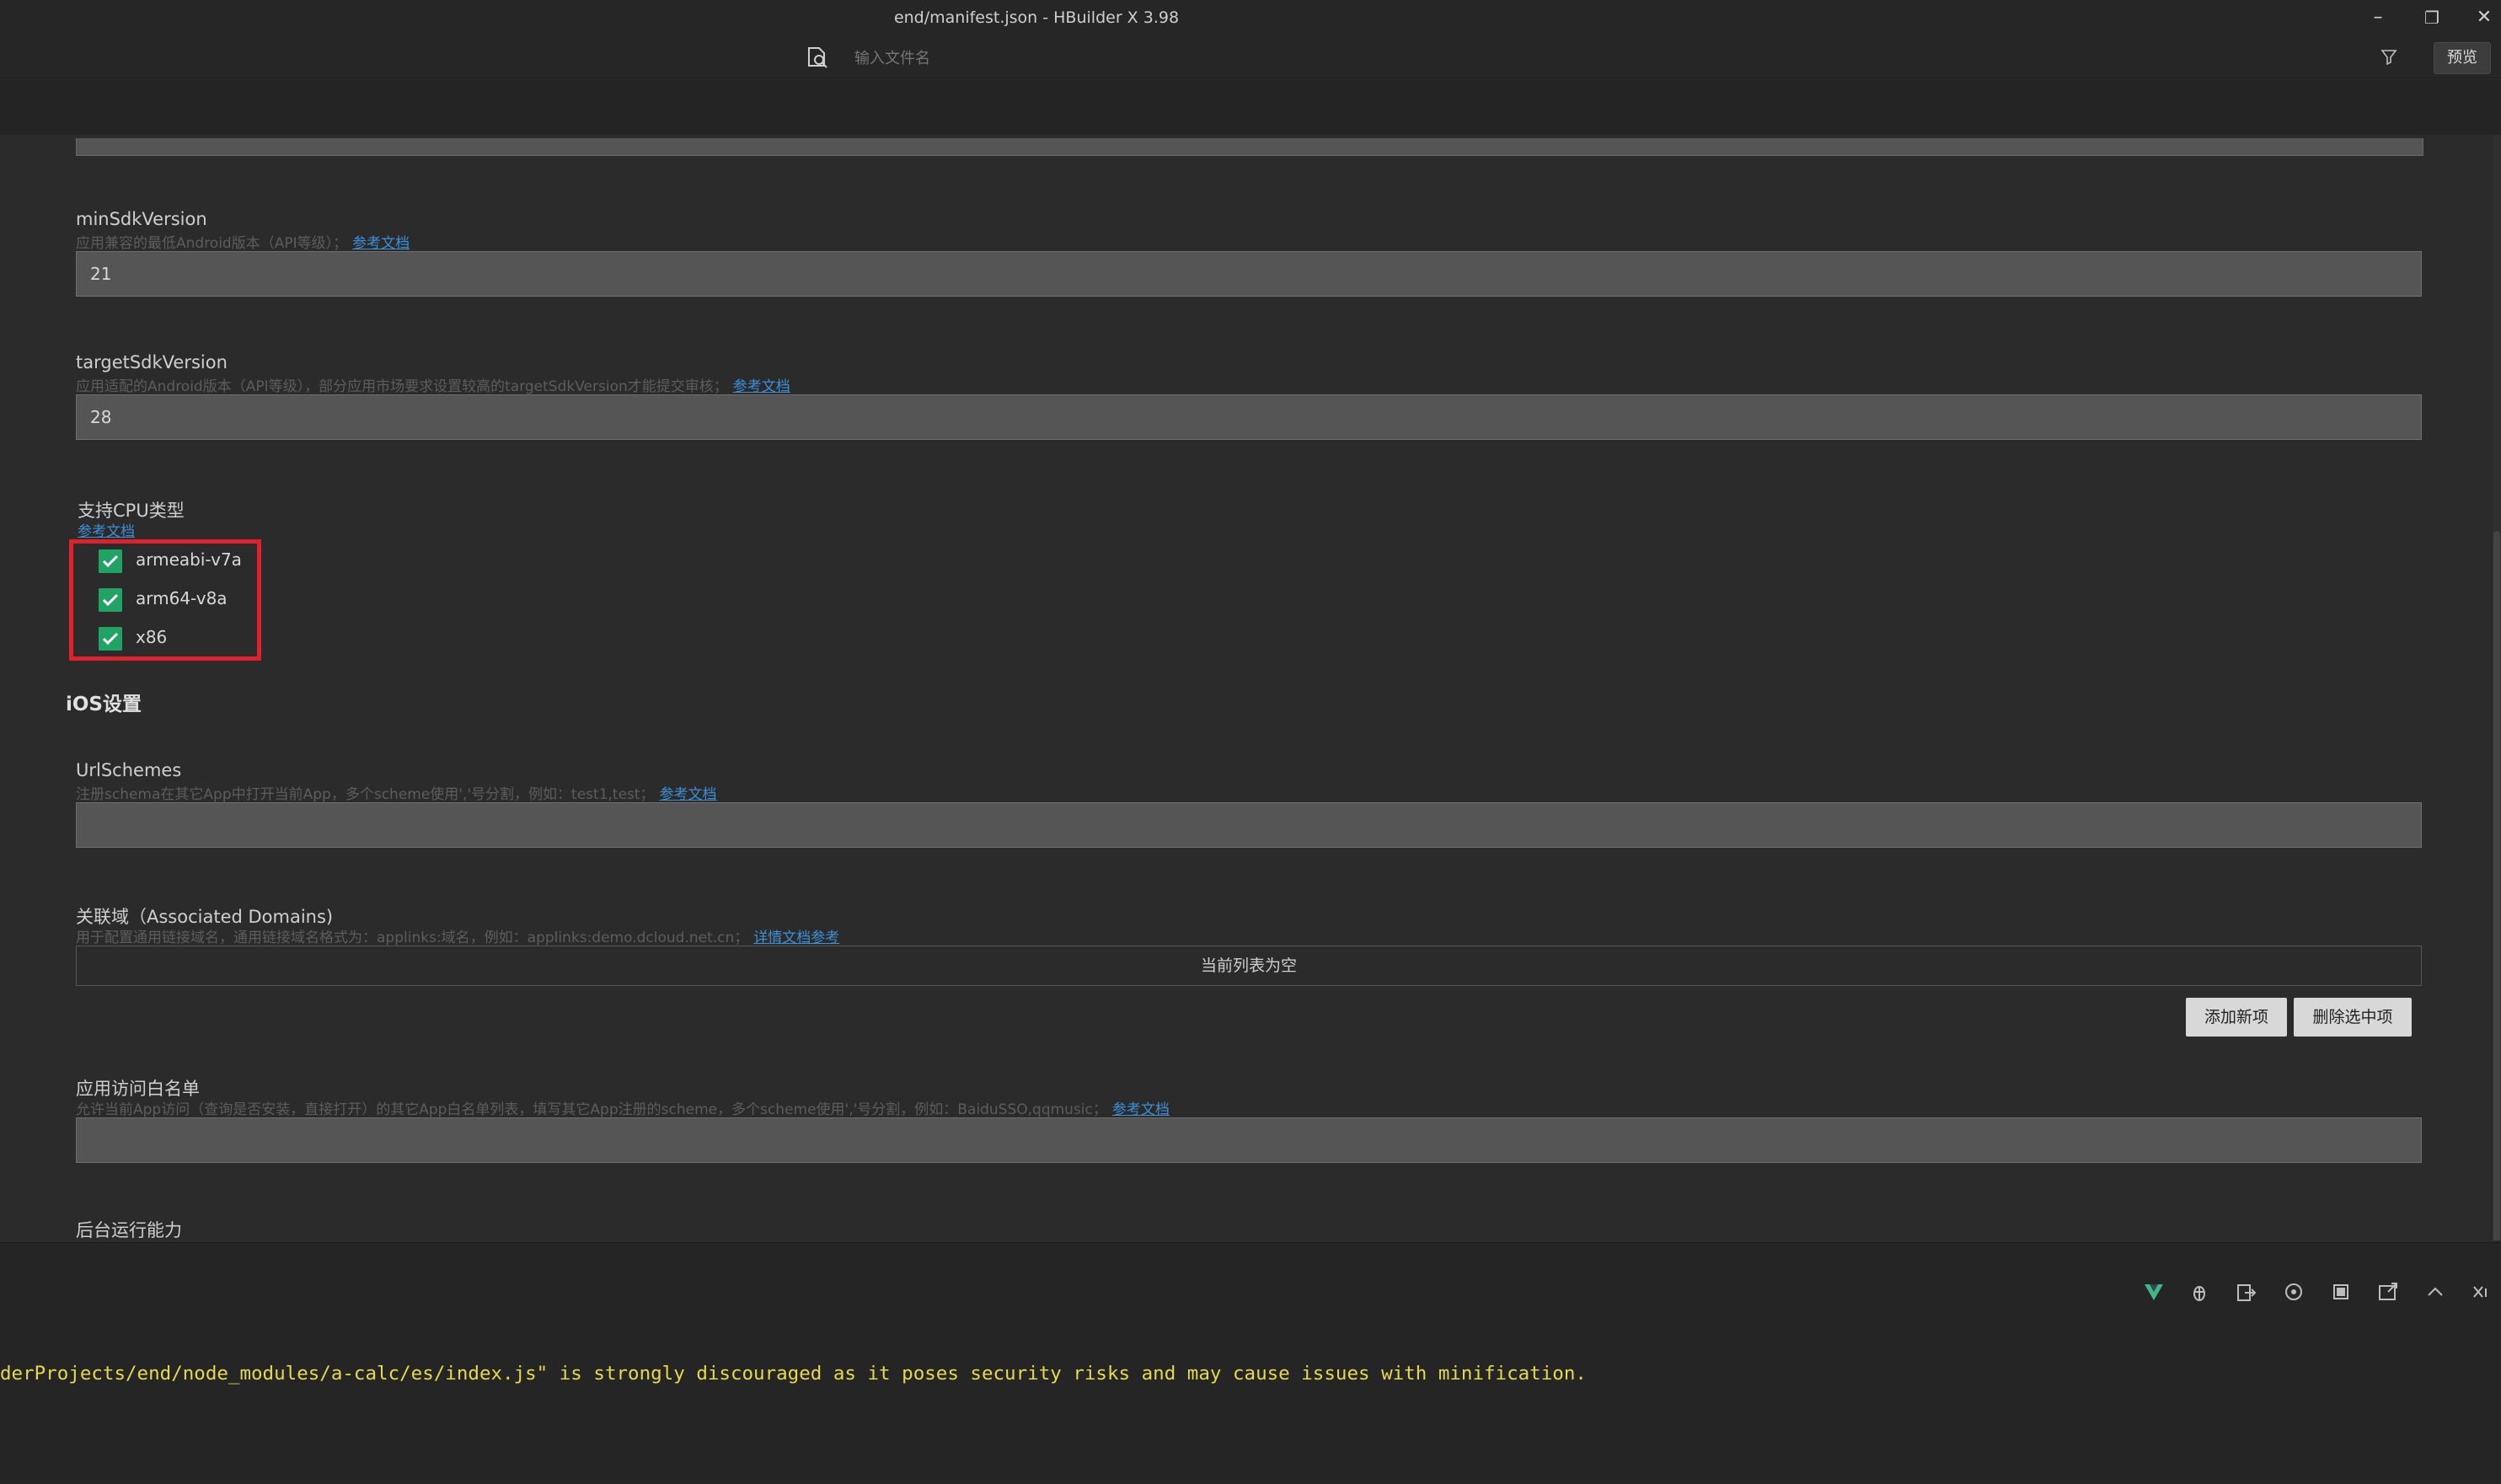 Image resolution: width=2501 pixels, height=1484 pixels. Describe the element at coordinates (106, 529) in the screenshot. I see `cpu-type-doc-link: 参考文档` at that location.